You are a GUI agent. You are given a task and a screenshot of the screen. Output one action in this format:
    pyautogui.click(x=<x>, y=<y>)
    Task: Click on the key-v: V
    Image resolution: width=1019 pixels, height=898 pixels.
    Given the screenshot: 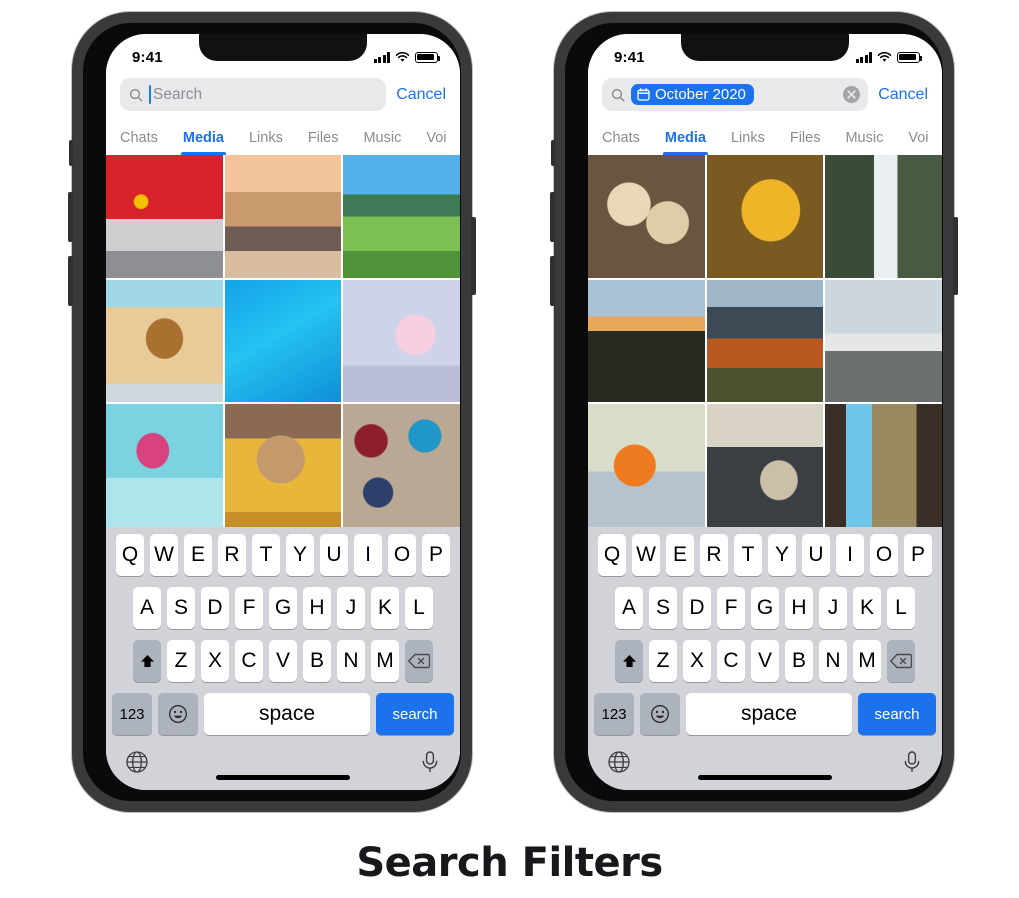 What is the action you would take?
    pyautogui.click(x=283, y=661)
    